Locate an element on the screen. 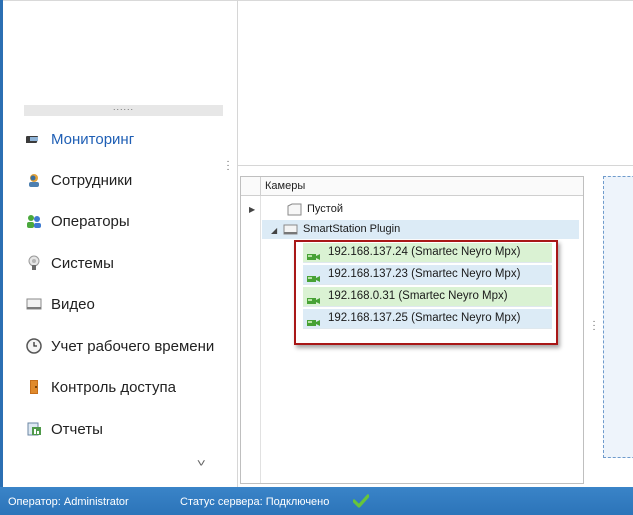  check-icon is located at coordinates (361, 501).